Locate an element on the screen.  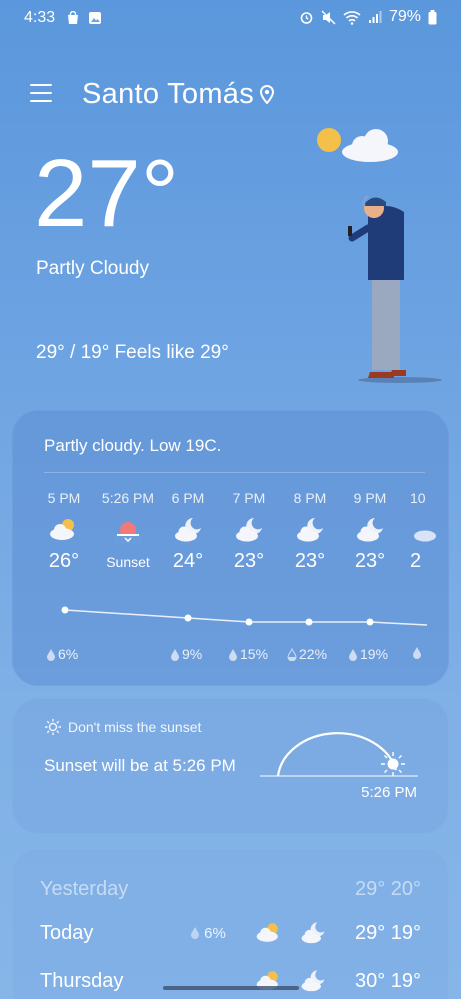
raindrop-half-icon is located at coordinates (292, 654).